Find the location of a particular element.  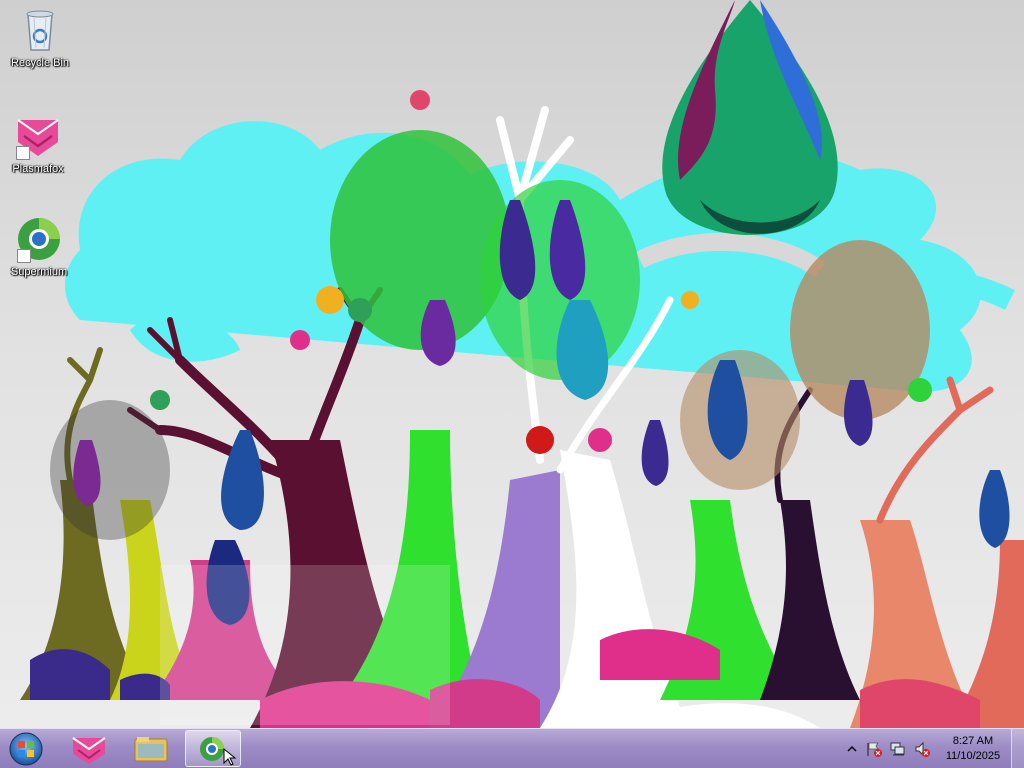

taskbar-supermium-button is located at coordinates (213, 748).